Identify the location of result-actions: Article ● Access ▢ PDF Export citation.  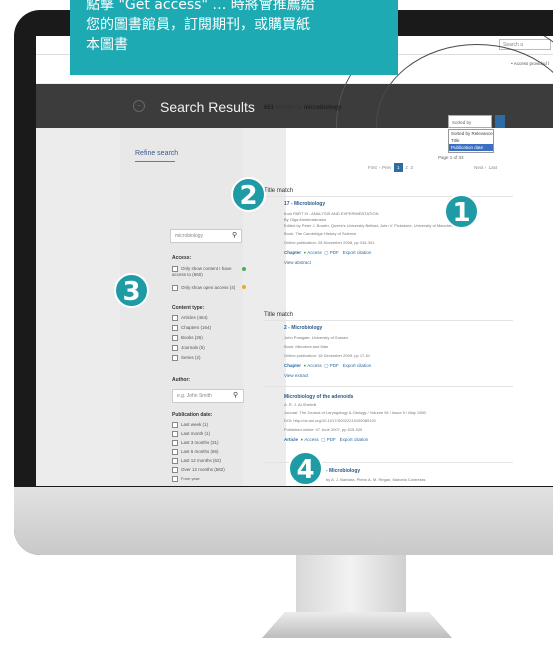
(326, 439).